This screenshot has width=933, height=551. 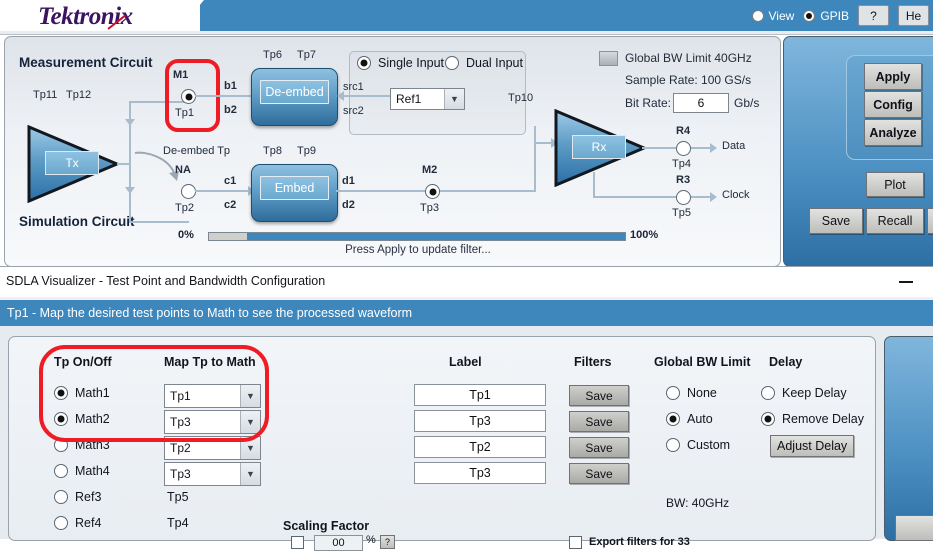 I want to click on row-toggle-math1: Math1, so click(x=82, y=393).